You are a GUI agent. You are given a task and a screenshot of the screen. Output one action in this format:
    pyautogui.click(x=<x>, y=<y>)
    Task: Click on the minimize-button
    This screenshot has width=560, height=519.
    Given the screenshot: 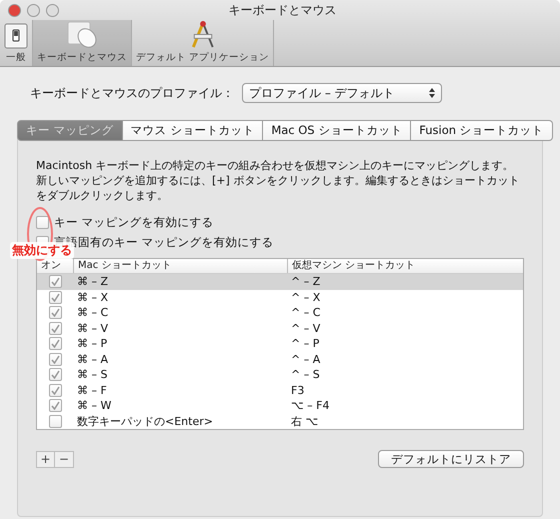 What is the action you would take?
    pyautogui.click(x=33, y=10)
    